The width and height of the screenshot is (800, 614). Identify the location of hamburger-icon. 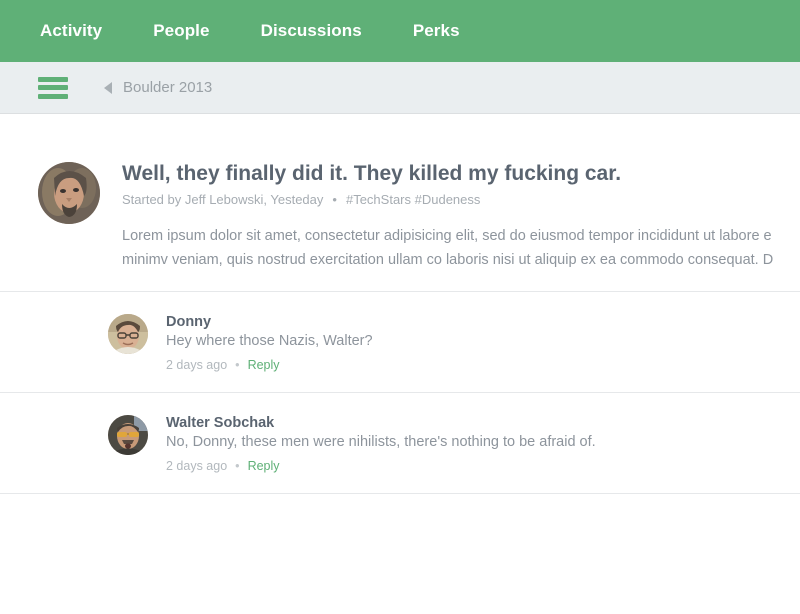
(53, 87).